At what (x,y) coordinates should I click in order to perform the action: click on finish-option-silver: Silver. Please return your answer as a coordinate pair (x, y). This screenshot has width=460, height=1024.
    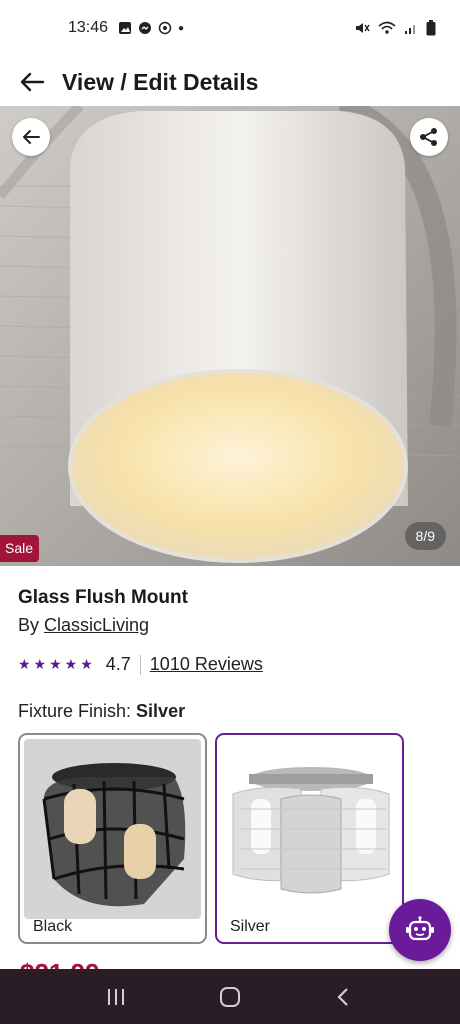
    Looking at the image, I should click on (309, 838).